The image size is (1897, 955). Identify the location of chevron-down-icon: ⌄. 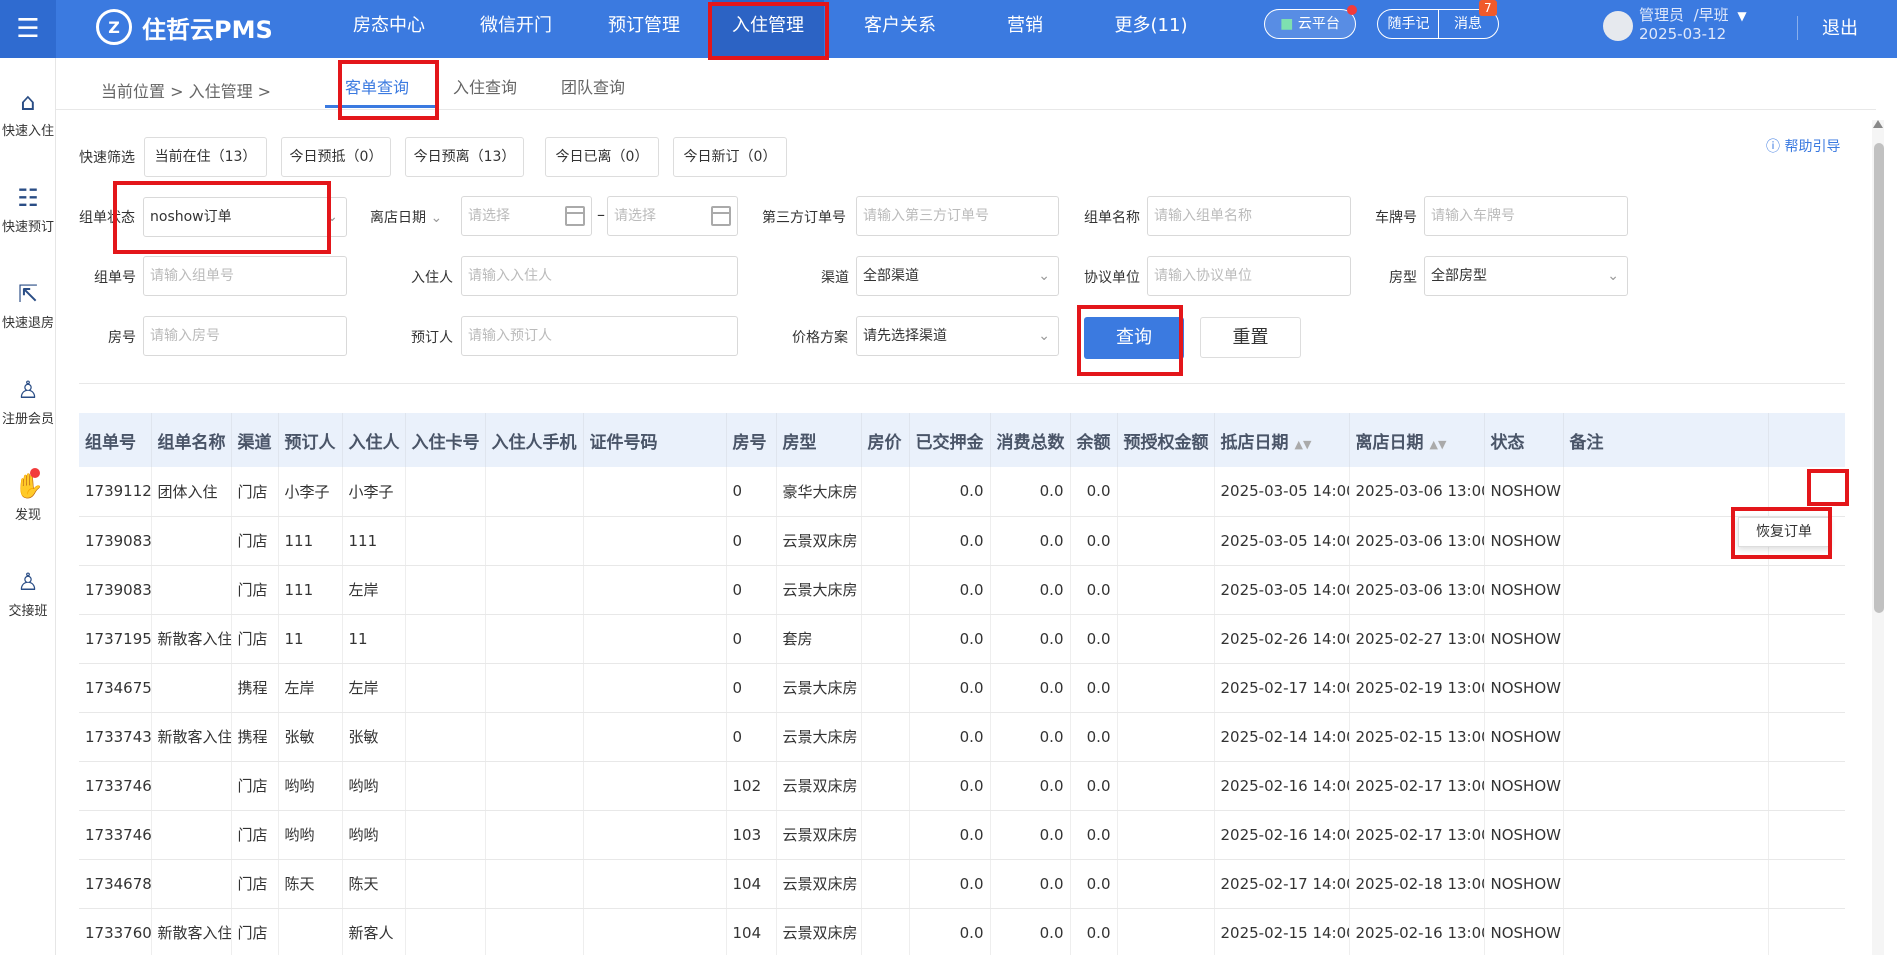
(436, 218).